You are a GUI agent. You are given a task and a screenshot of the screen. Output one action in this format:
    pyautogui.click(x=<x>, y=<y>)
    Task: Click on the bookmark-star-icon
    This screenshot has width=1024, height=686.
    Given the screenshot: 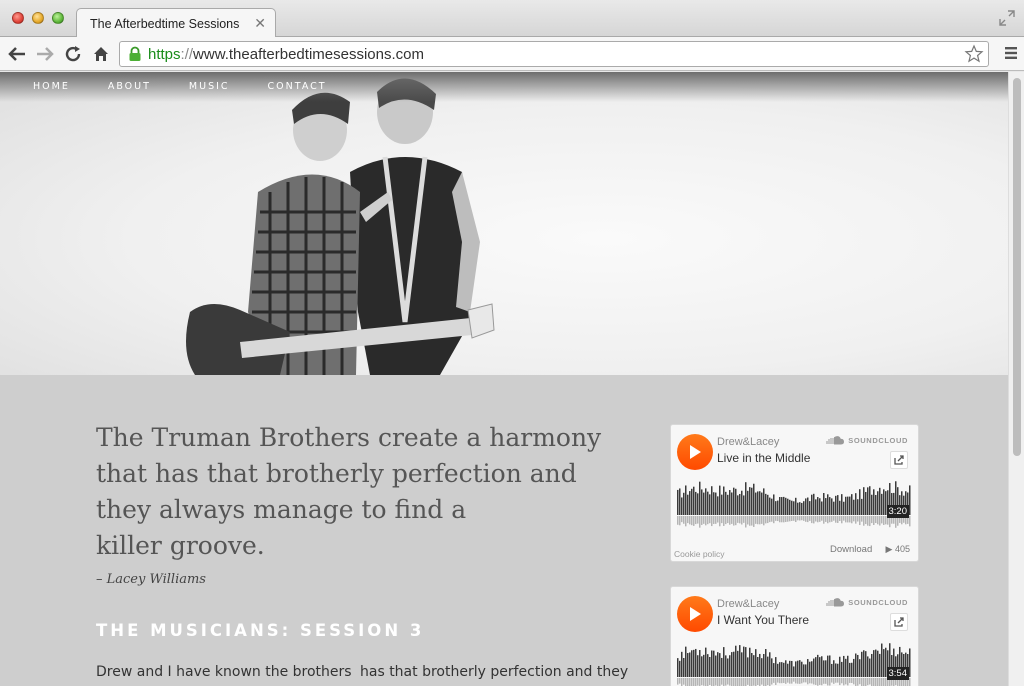 What is the action you would take?
    pyautogui.click(x=974, y=54)
    